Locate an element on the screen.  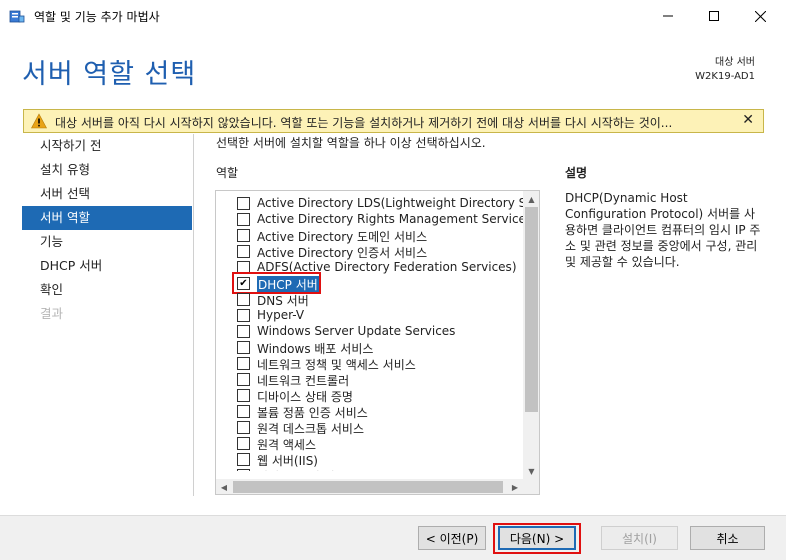
warning-icon is located at coordinates (39, 121).